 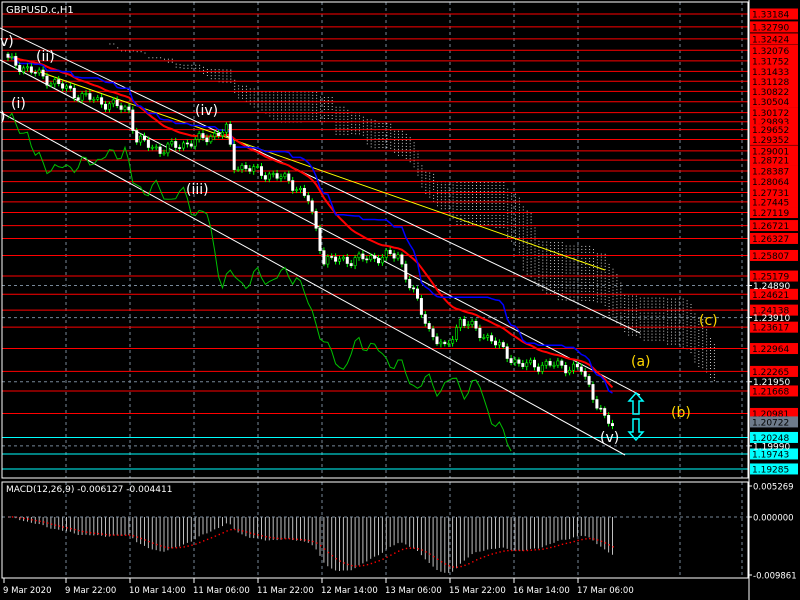 What do you see at coordinates (375, 544) in the screenshot?
I see `macd-panel` at bounding box center [375, 544].